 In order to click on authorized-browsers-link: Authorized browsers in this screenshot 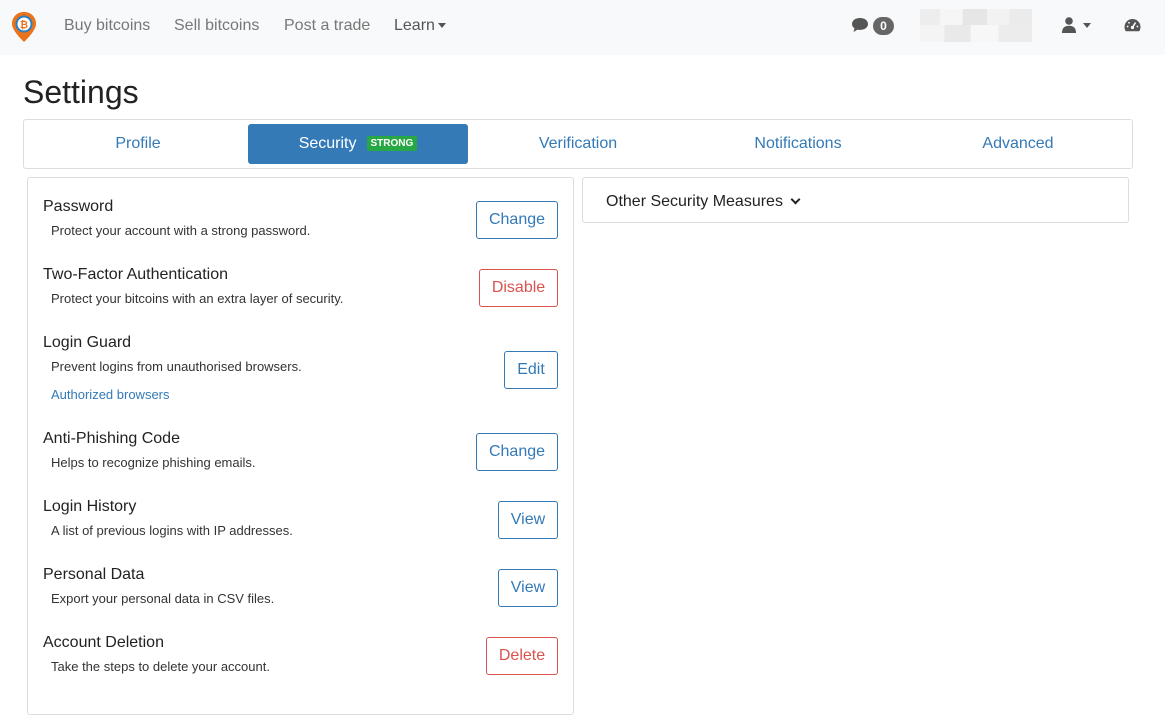, I will do `click(110, 395)`.